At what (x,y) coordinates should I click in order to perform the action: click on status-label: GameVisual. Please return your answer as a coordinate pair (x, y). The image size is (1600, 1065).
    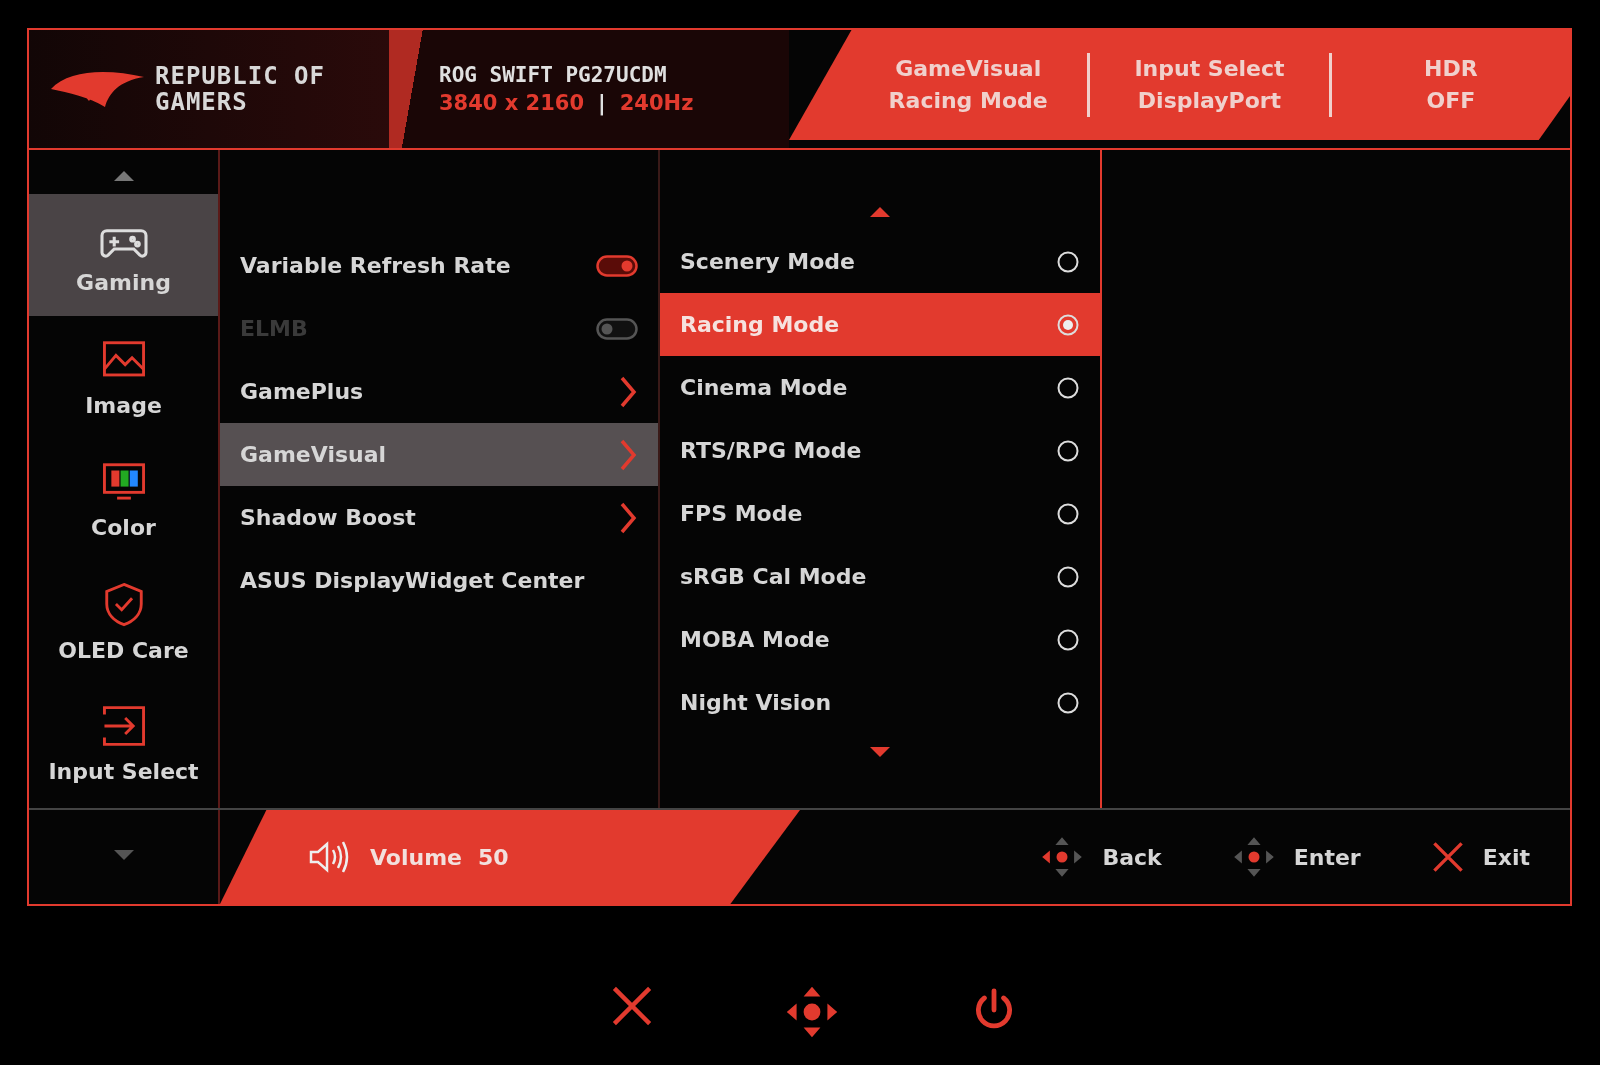
    Looking at the image, I should click on (968, 69).